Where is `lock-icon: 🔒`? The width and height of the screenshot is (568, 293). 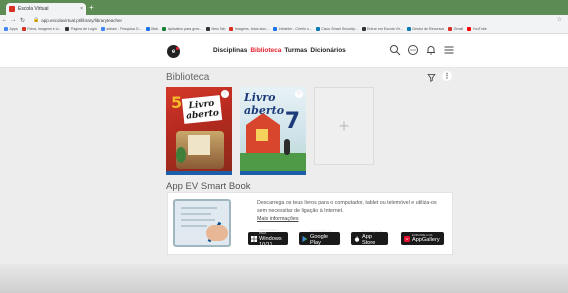
lock-icon: 🔒 is located at coordinates (36, 20).